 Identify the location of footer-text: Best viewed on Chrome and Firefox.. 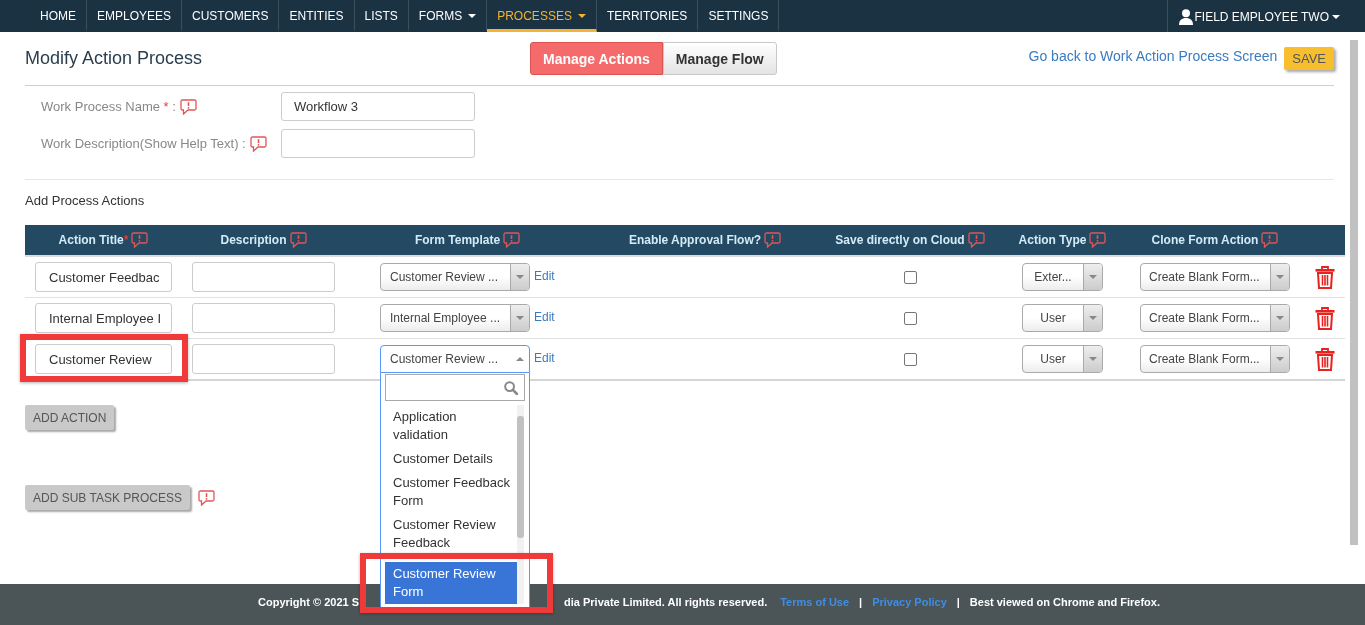
(1064, 601).